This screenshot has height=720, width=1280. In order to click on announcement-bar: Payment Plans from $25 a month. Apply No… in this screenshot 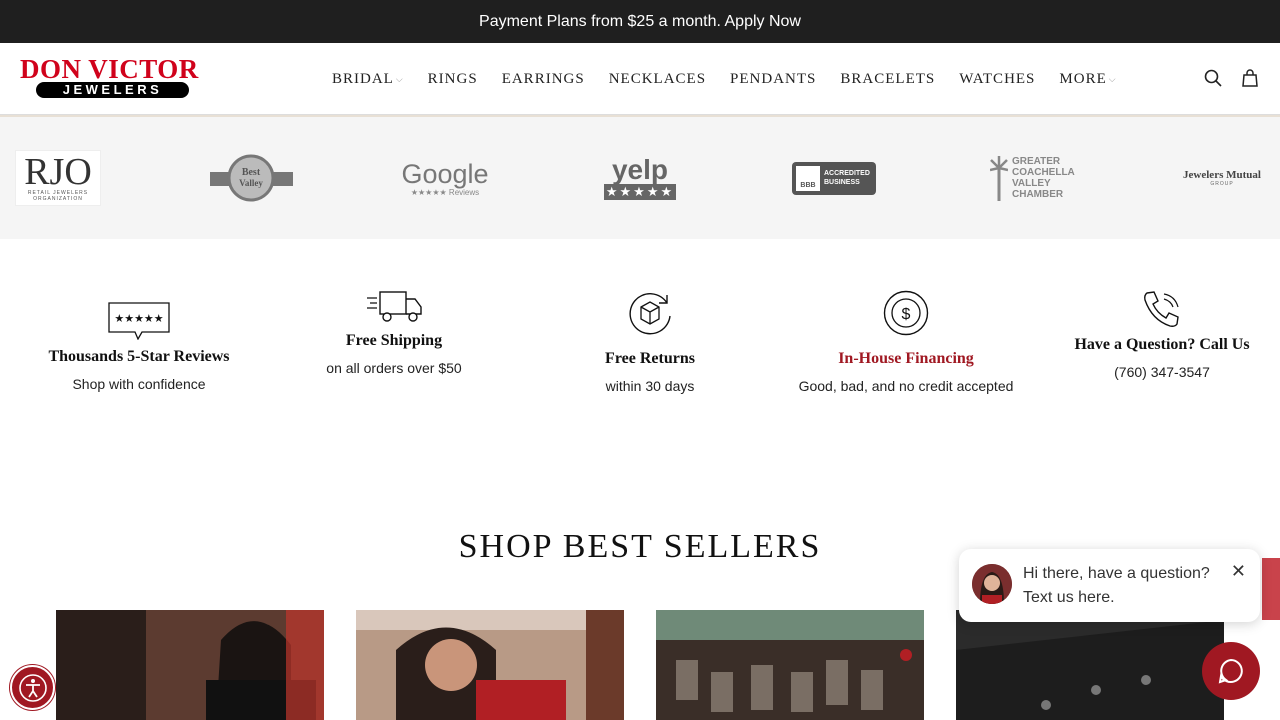, I will do `click(640, 21)`.